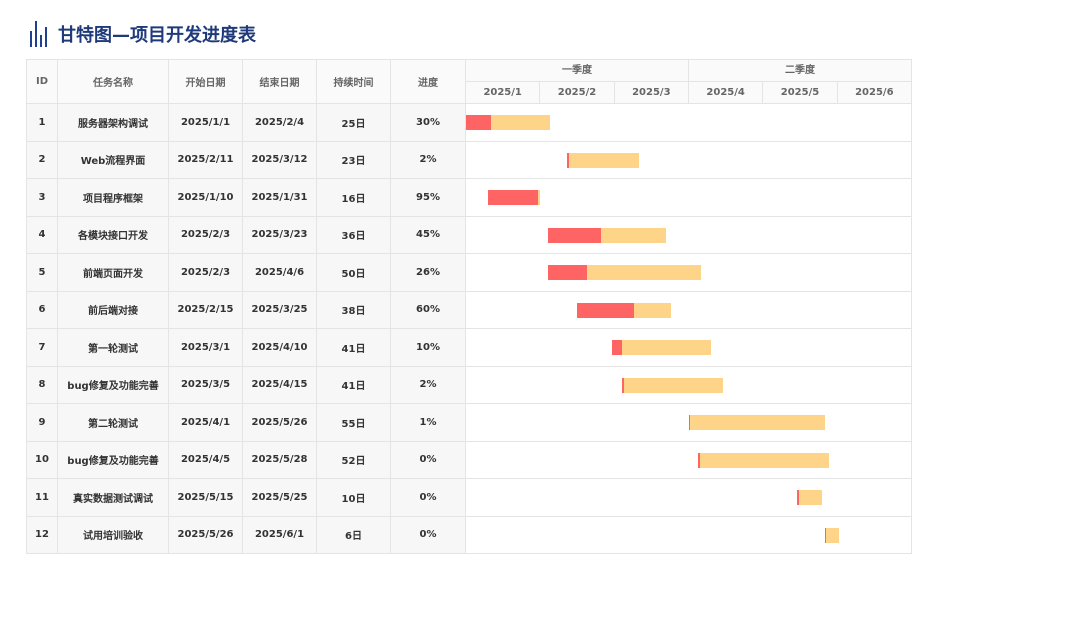 The height and width of the screenshot is (632, 1084). I want to click on month-tick-label: 2025/5, so click(800, 92).